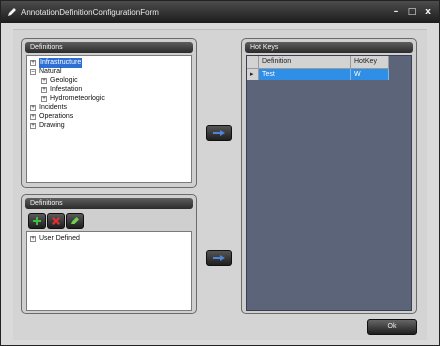 The width and height of the screenshot is (440, 346). What do you see at coordinates (392, 327) in the screenshot?
I see `ok-button: Ok` at bounding box center [392, 327].